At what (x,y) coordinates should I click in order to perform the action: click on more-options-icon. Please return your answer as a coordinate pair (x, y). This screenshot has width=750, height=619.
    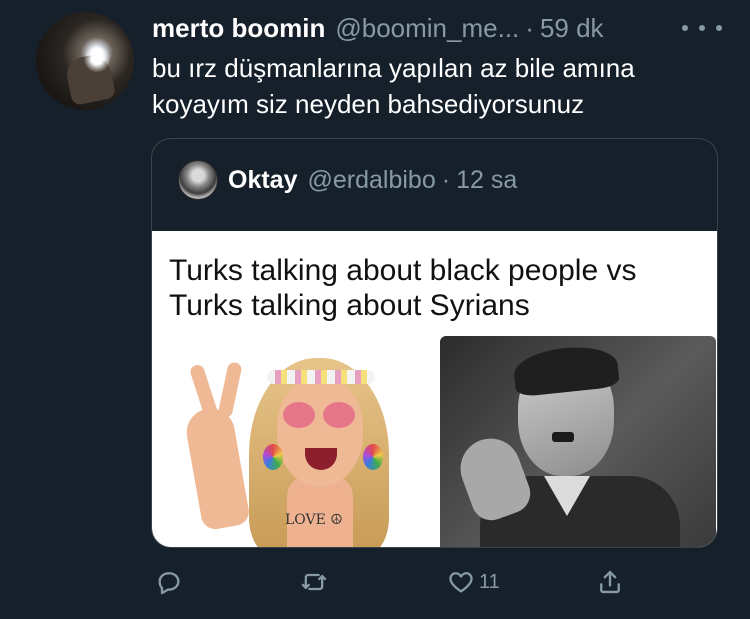
    Looking at the image, I should click on (702, 28).